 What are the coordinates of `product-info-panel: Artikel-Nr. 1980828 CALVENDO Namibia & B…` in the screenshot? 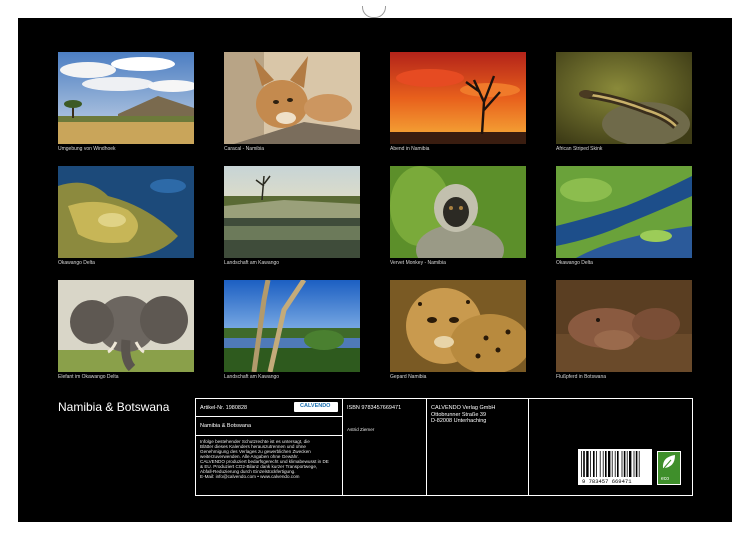 It's located at (444, 447).